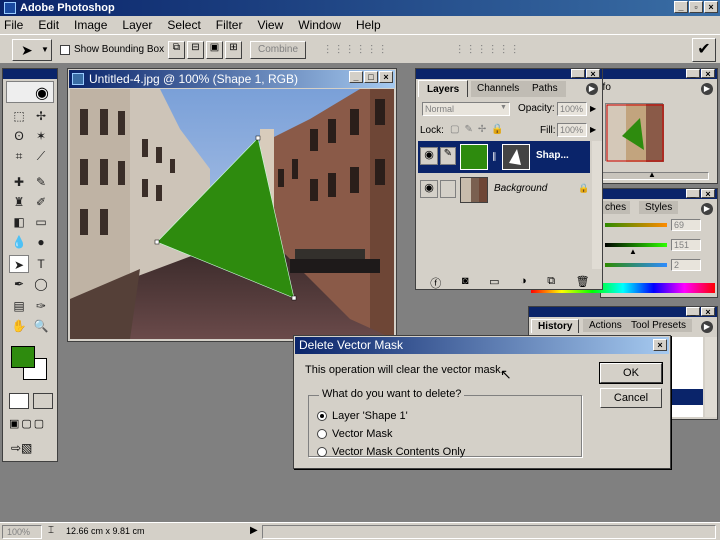 Image resolution: width=720 pixels, height=540 pixels. Describe the element at coordinates (545, 89) in the screenshot. I see `tab-paths: Paths` at that location.